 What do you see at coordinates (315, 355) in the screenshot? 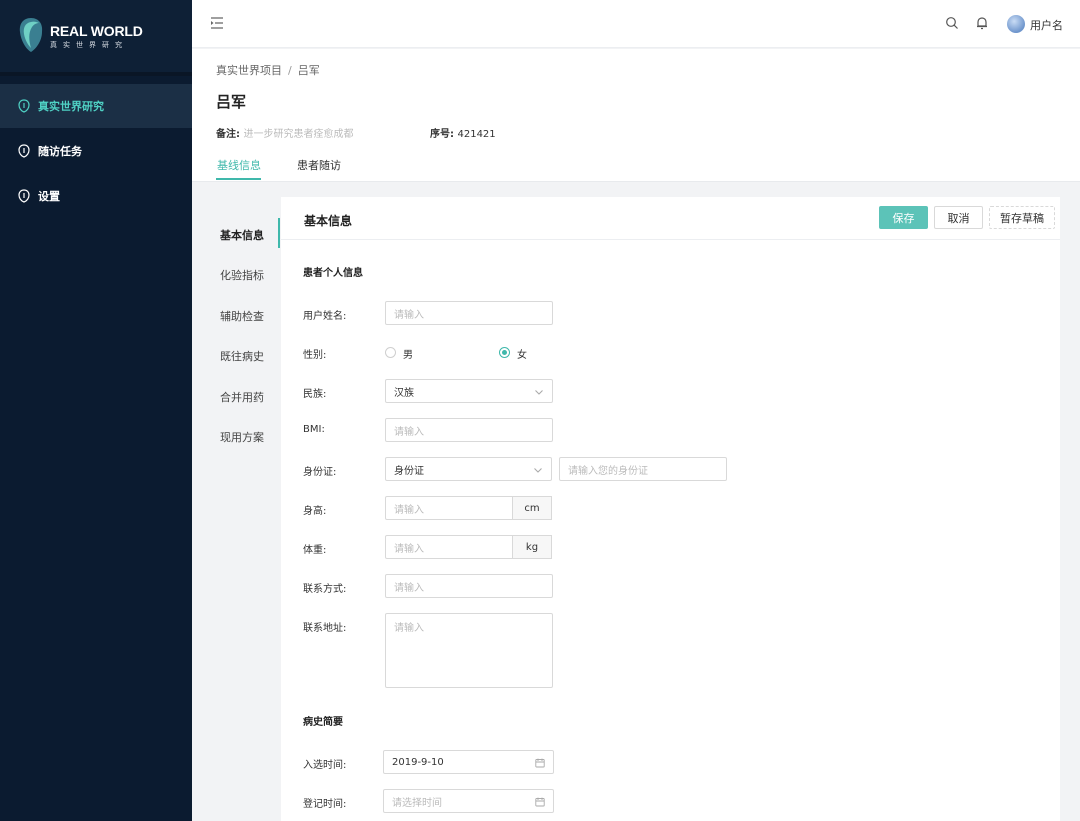
I see `gender-label: 性别:` at bounding box center [315, 355].